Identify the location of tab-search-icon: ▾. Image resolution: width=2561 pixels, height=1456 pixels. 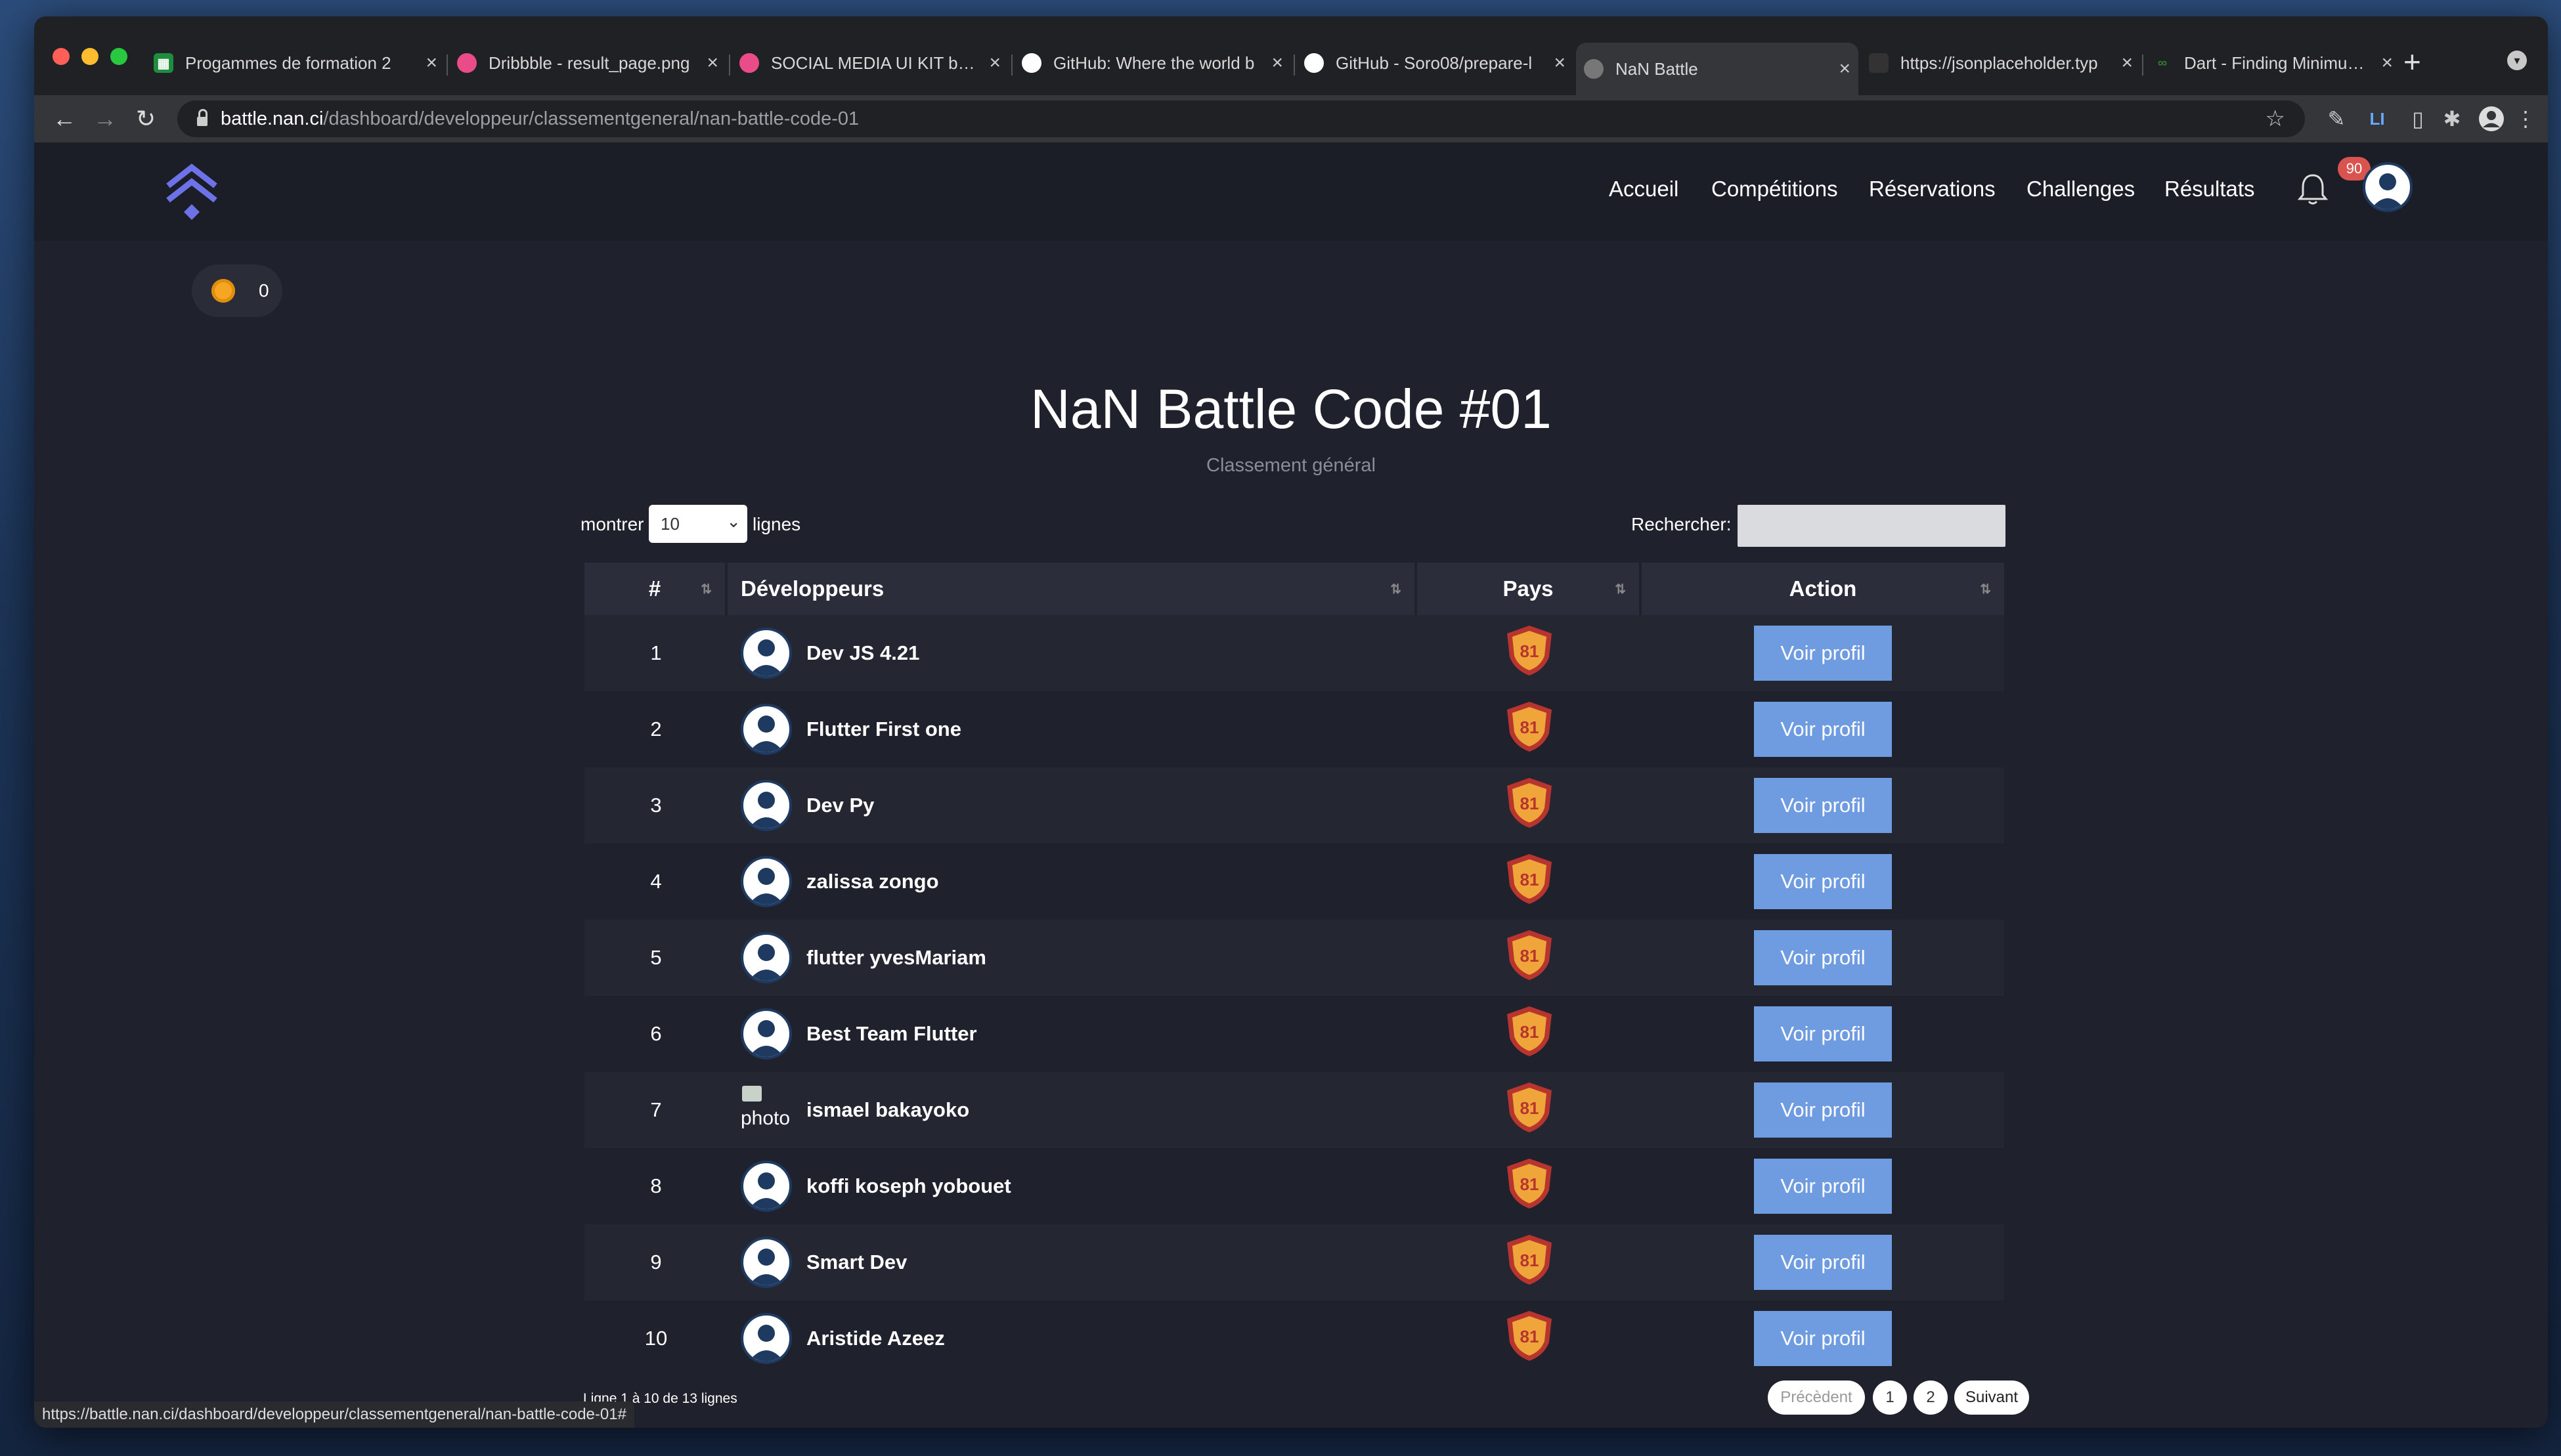
(2517, 60).